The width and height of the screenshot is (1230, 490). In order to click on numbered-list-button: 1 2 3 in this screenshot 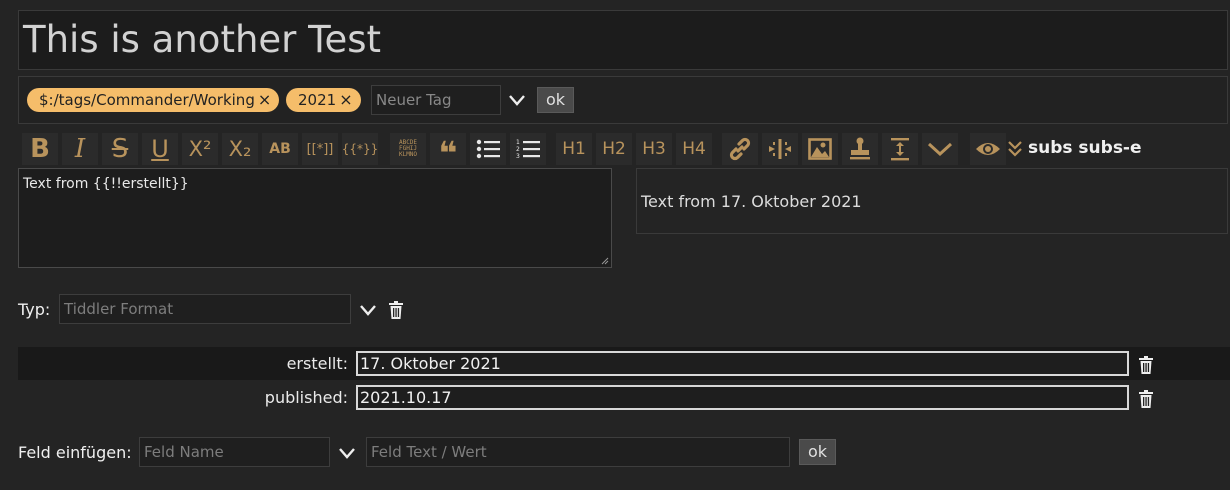, I will do `click(528, 149)`.